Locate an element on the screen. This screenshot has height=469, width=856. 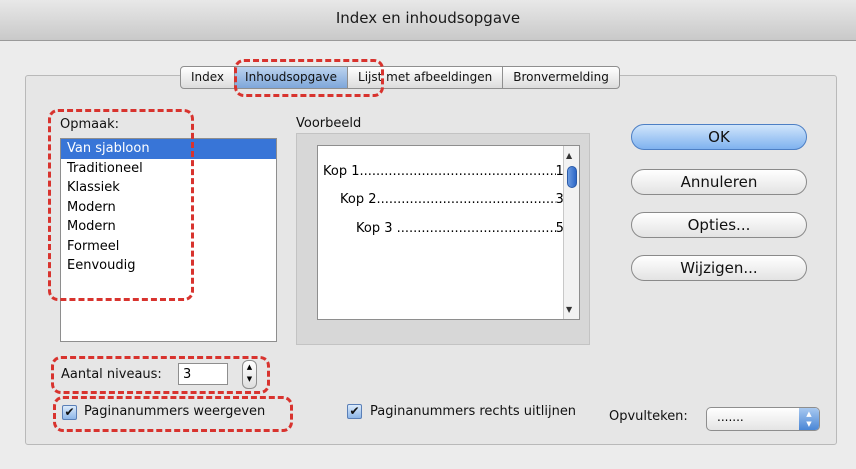
levels-label: Aantal niveaus: is located at coordinates (111, 374).